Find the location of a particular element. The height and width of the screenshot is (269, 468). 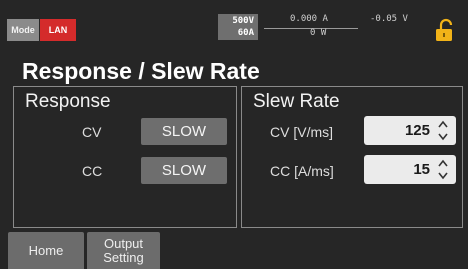

lan-indicator: LAN is located at coordinates (58, 30).